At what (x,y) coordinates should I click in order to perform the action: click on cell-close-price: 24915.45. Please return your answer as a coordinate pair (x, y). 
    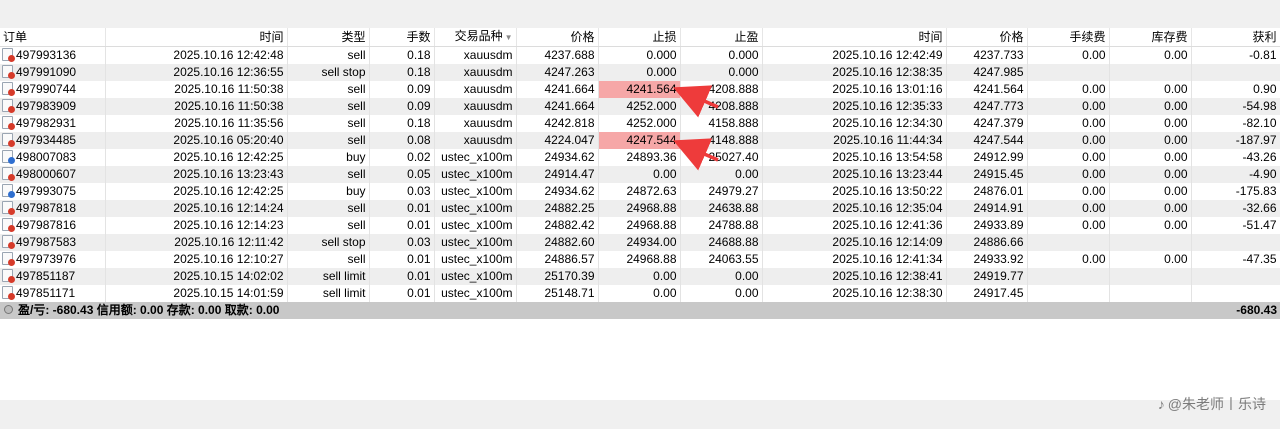
    Looking at the image, I should click on (987, 174).